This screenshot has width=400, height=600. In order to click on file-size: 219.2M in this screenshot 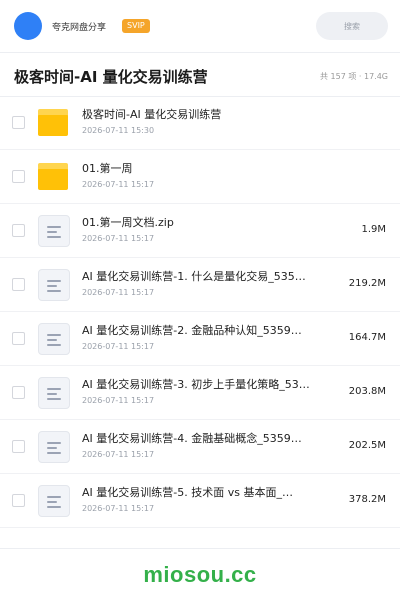, I will do `click(367, 283)`.